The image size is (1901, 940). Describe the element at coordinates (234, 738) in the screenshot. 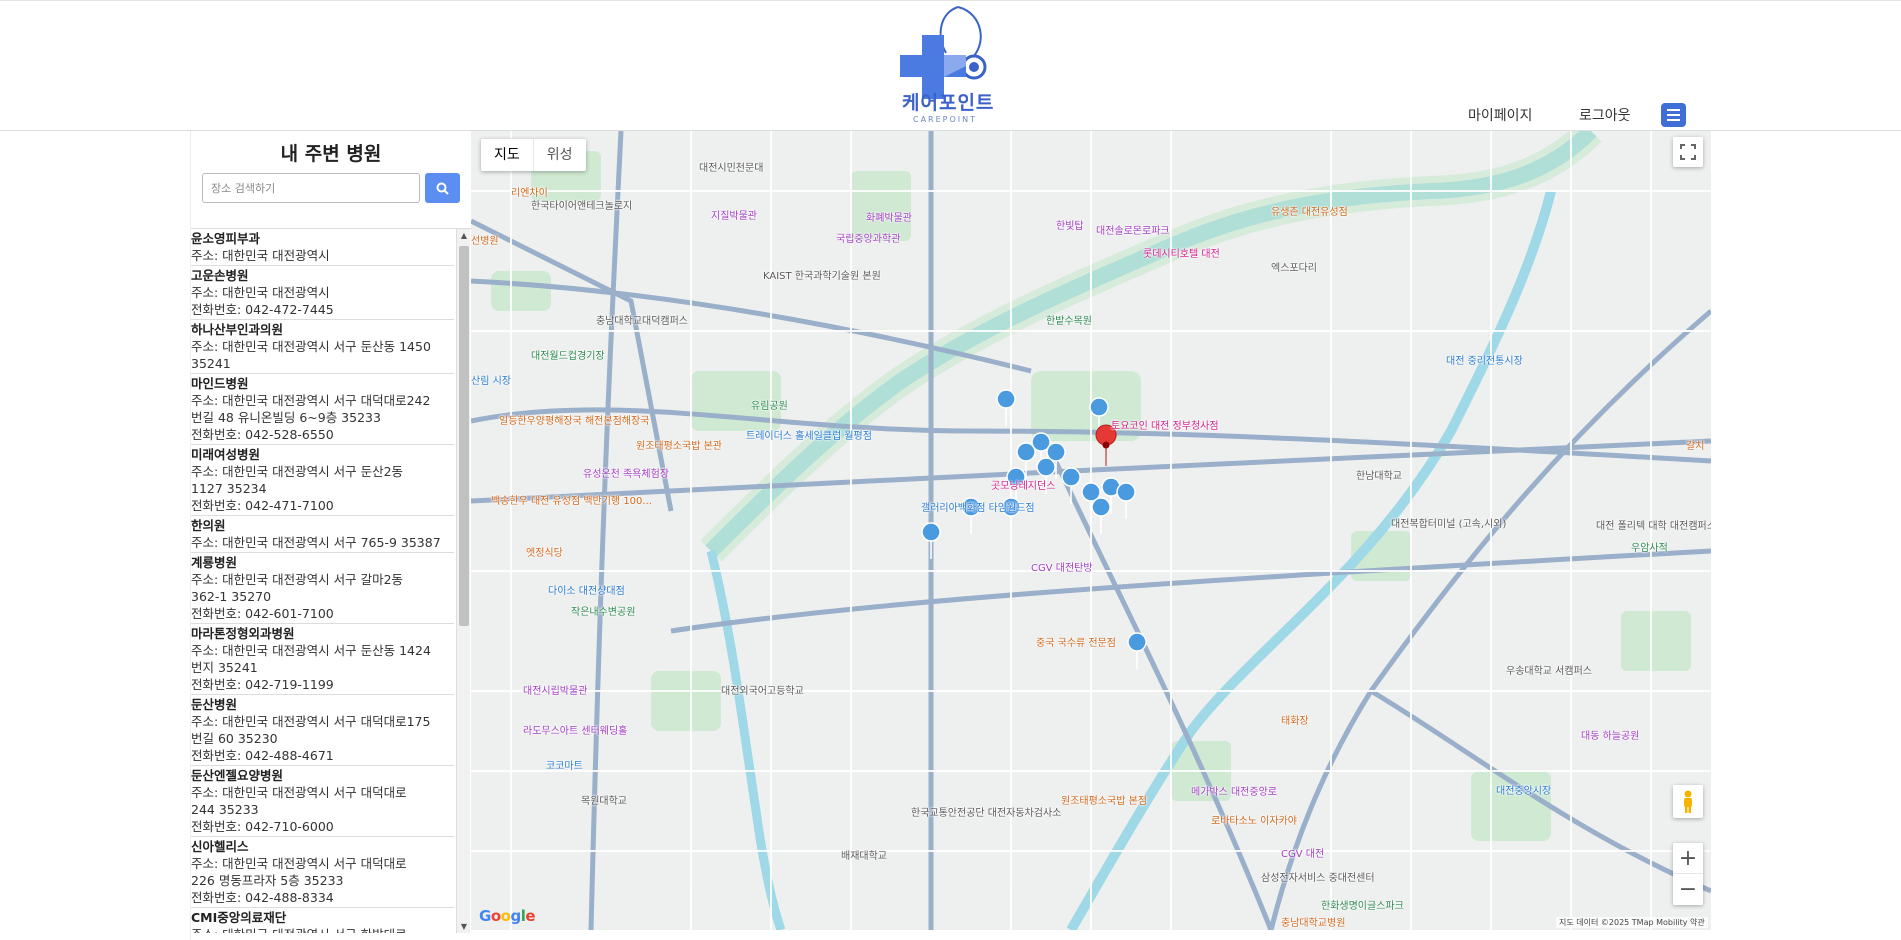

I see `hospital-detail: 번길 60 35230` at that location.